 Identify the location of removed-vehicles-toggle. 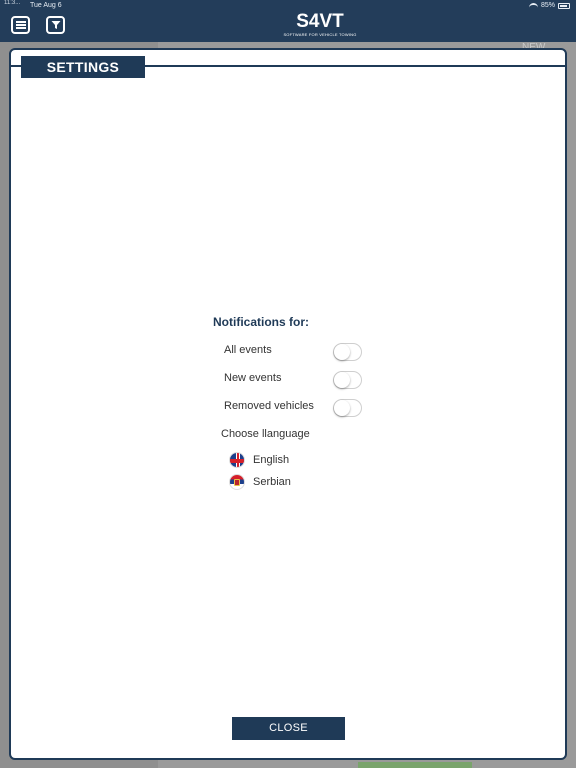
(347, 408).